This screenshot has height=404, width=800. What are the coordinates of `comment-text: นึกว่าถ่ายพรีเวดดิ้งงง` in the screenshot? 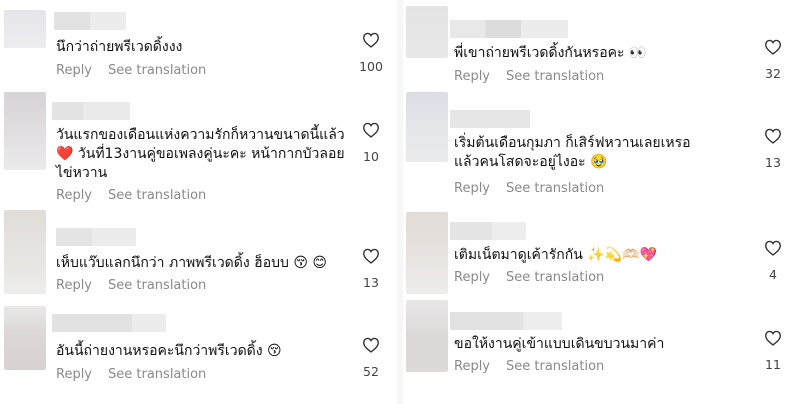 It's located at (119, 47).